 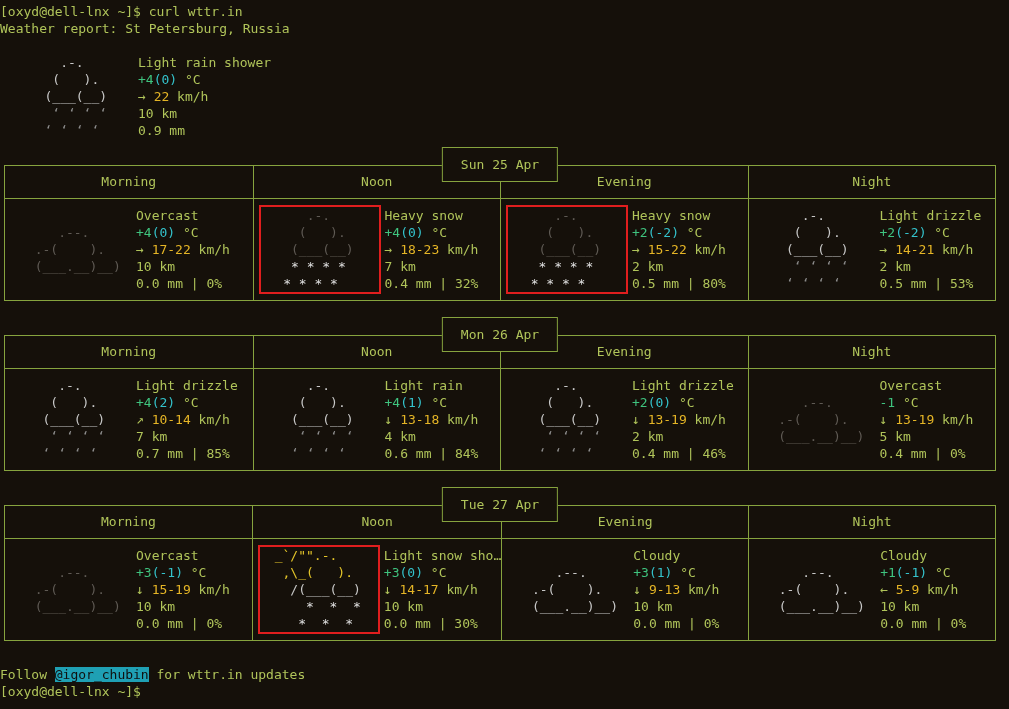 I want to click on wind-reading: ↓ 9-13 km/h, so click(x=676, y=589).